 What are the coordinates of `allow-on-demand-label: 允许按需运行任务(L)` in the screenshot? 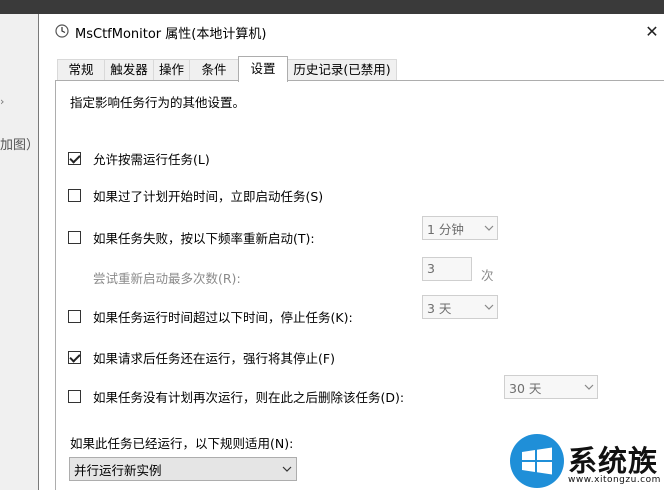 It's located at (151, 158).